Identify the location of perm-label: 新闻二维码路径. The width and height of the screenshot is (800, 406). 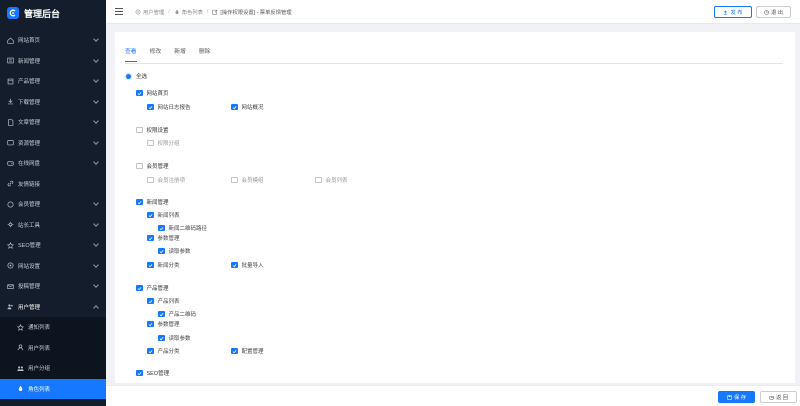
(188, 229).